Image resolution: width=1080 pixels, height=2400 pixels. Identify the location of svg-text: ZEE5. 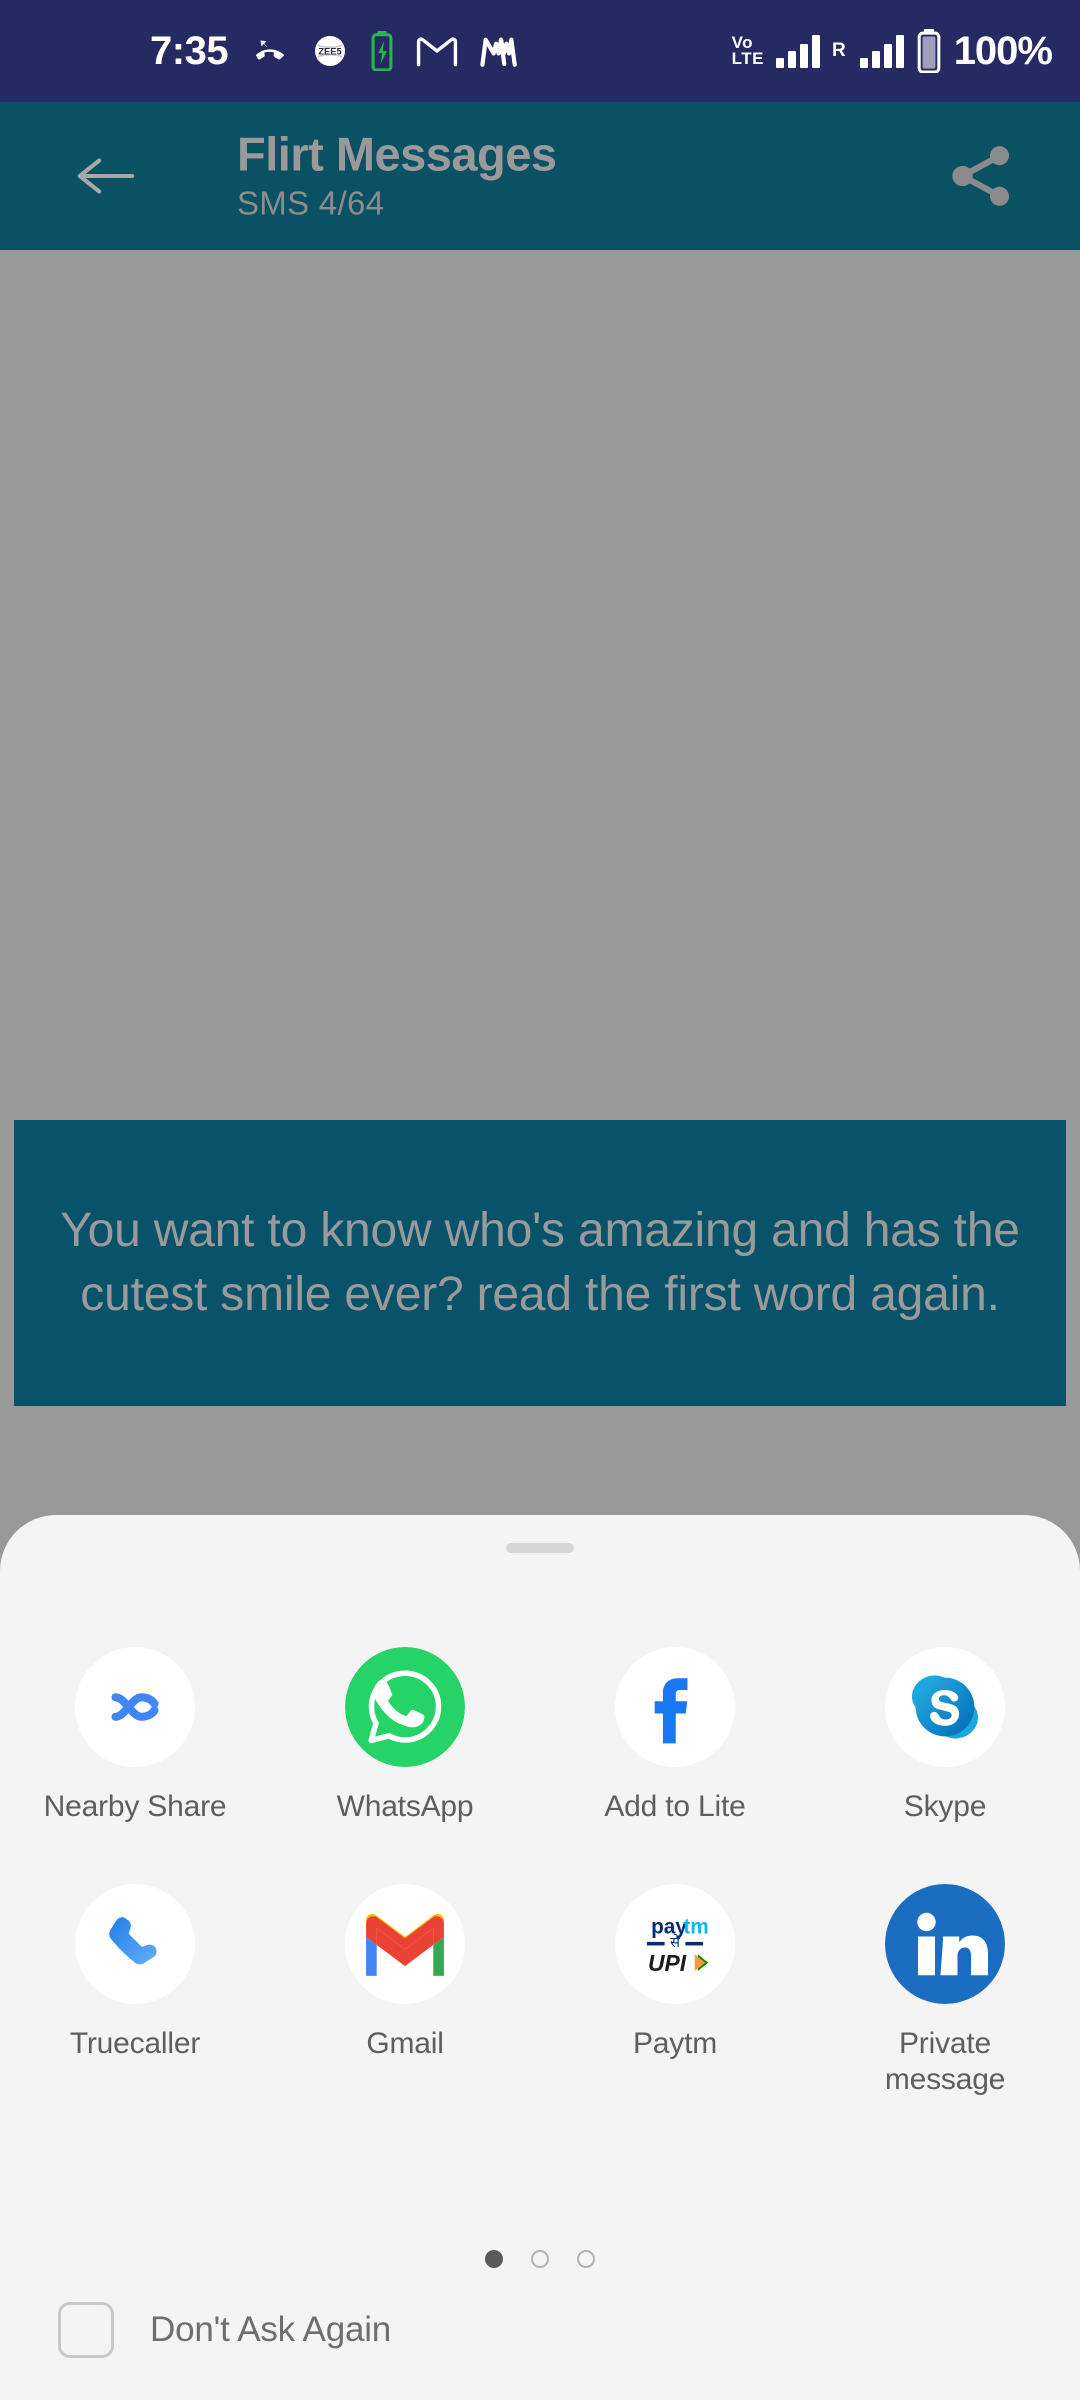
(329, 51).